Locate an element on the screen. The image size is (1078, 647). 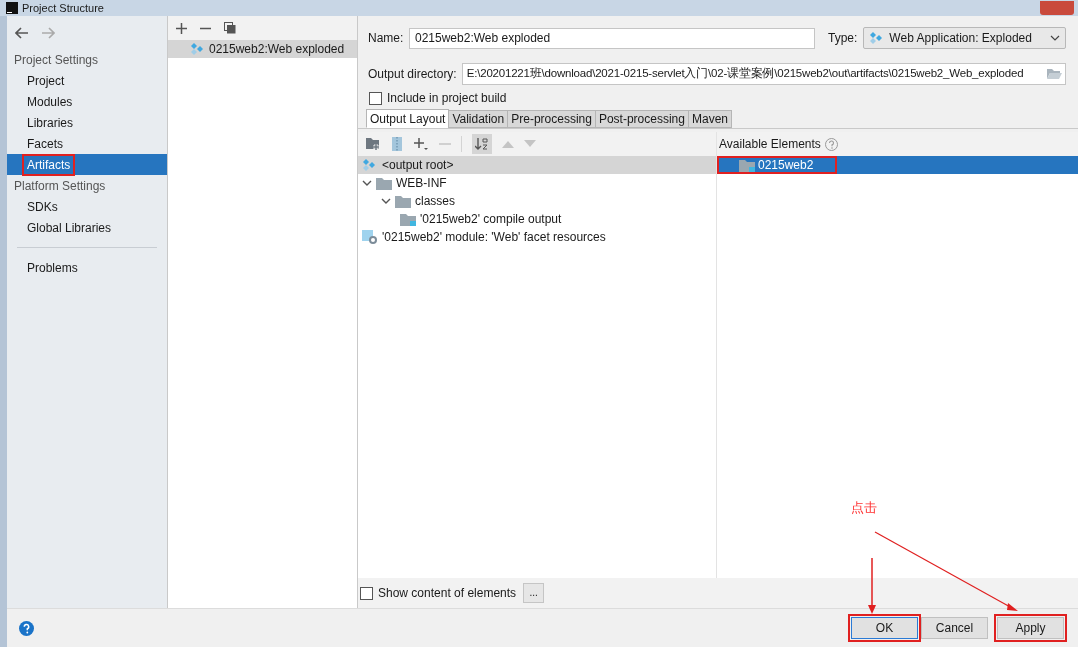
show-content-label: Show content of elements is located at coordinates (447, 593).